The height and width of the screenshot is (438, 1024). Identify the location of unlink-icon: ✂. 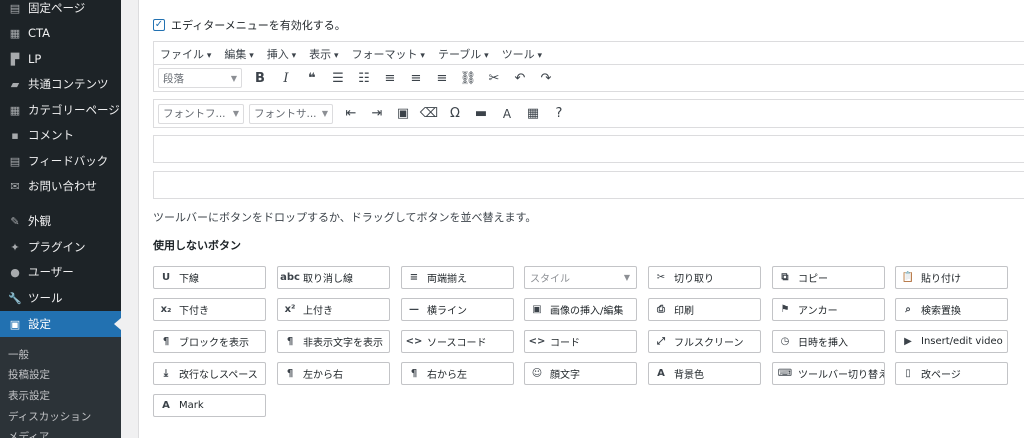
(494, 78).